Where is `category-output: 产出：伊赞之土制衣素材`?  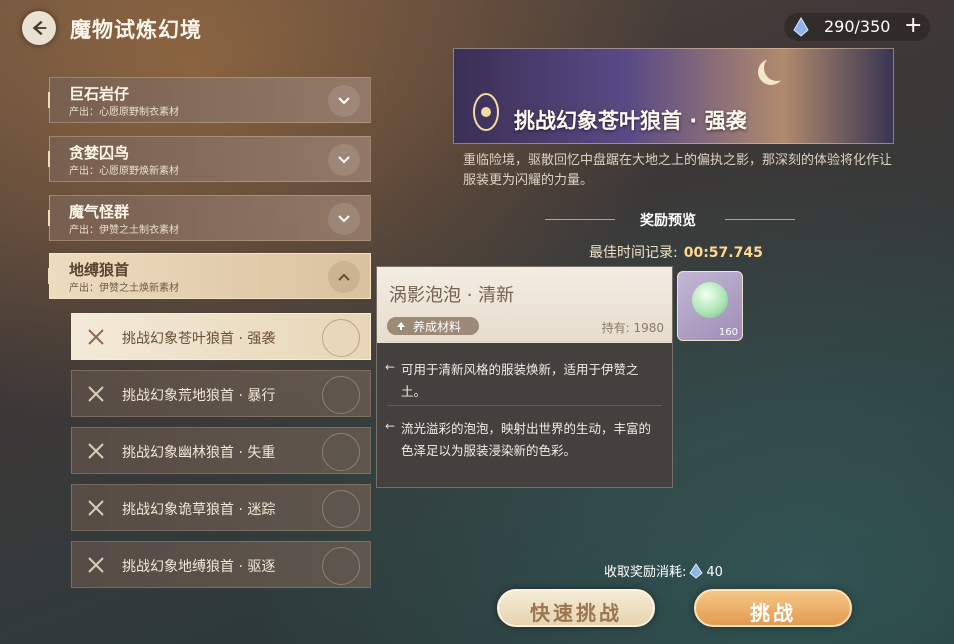
category-output: 产出：伊赞之土制衣素材 is located at coordinates (124, 230).